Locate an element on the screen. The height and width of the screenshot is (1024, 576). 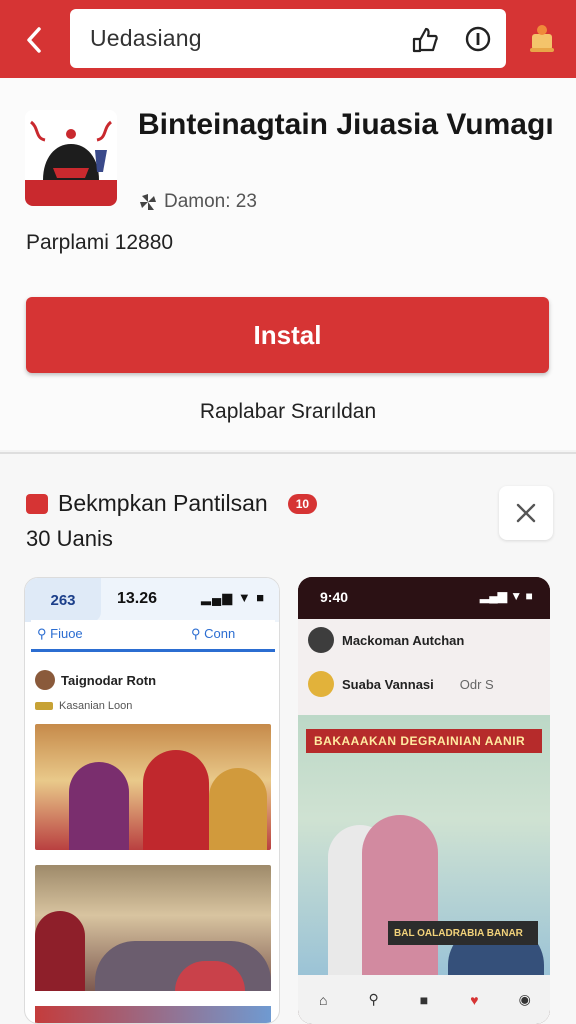
tag-icon is located at coordinates (44, 706).